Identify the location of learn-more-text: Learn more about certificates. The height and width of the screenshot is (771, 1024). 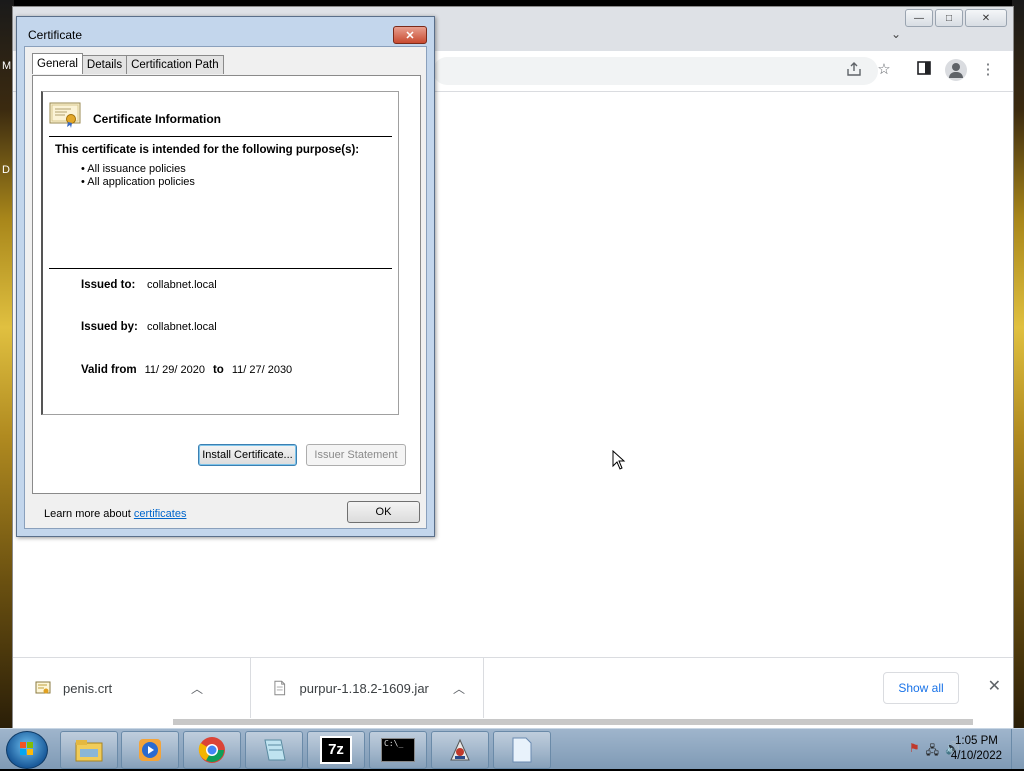
(115, 514).